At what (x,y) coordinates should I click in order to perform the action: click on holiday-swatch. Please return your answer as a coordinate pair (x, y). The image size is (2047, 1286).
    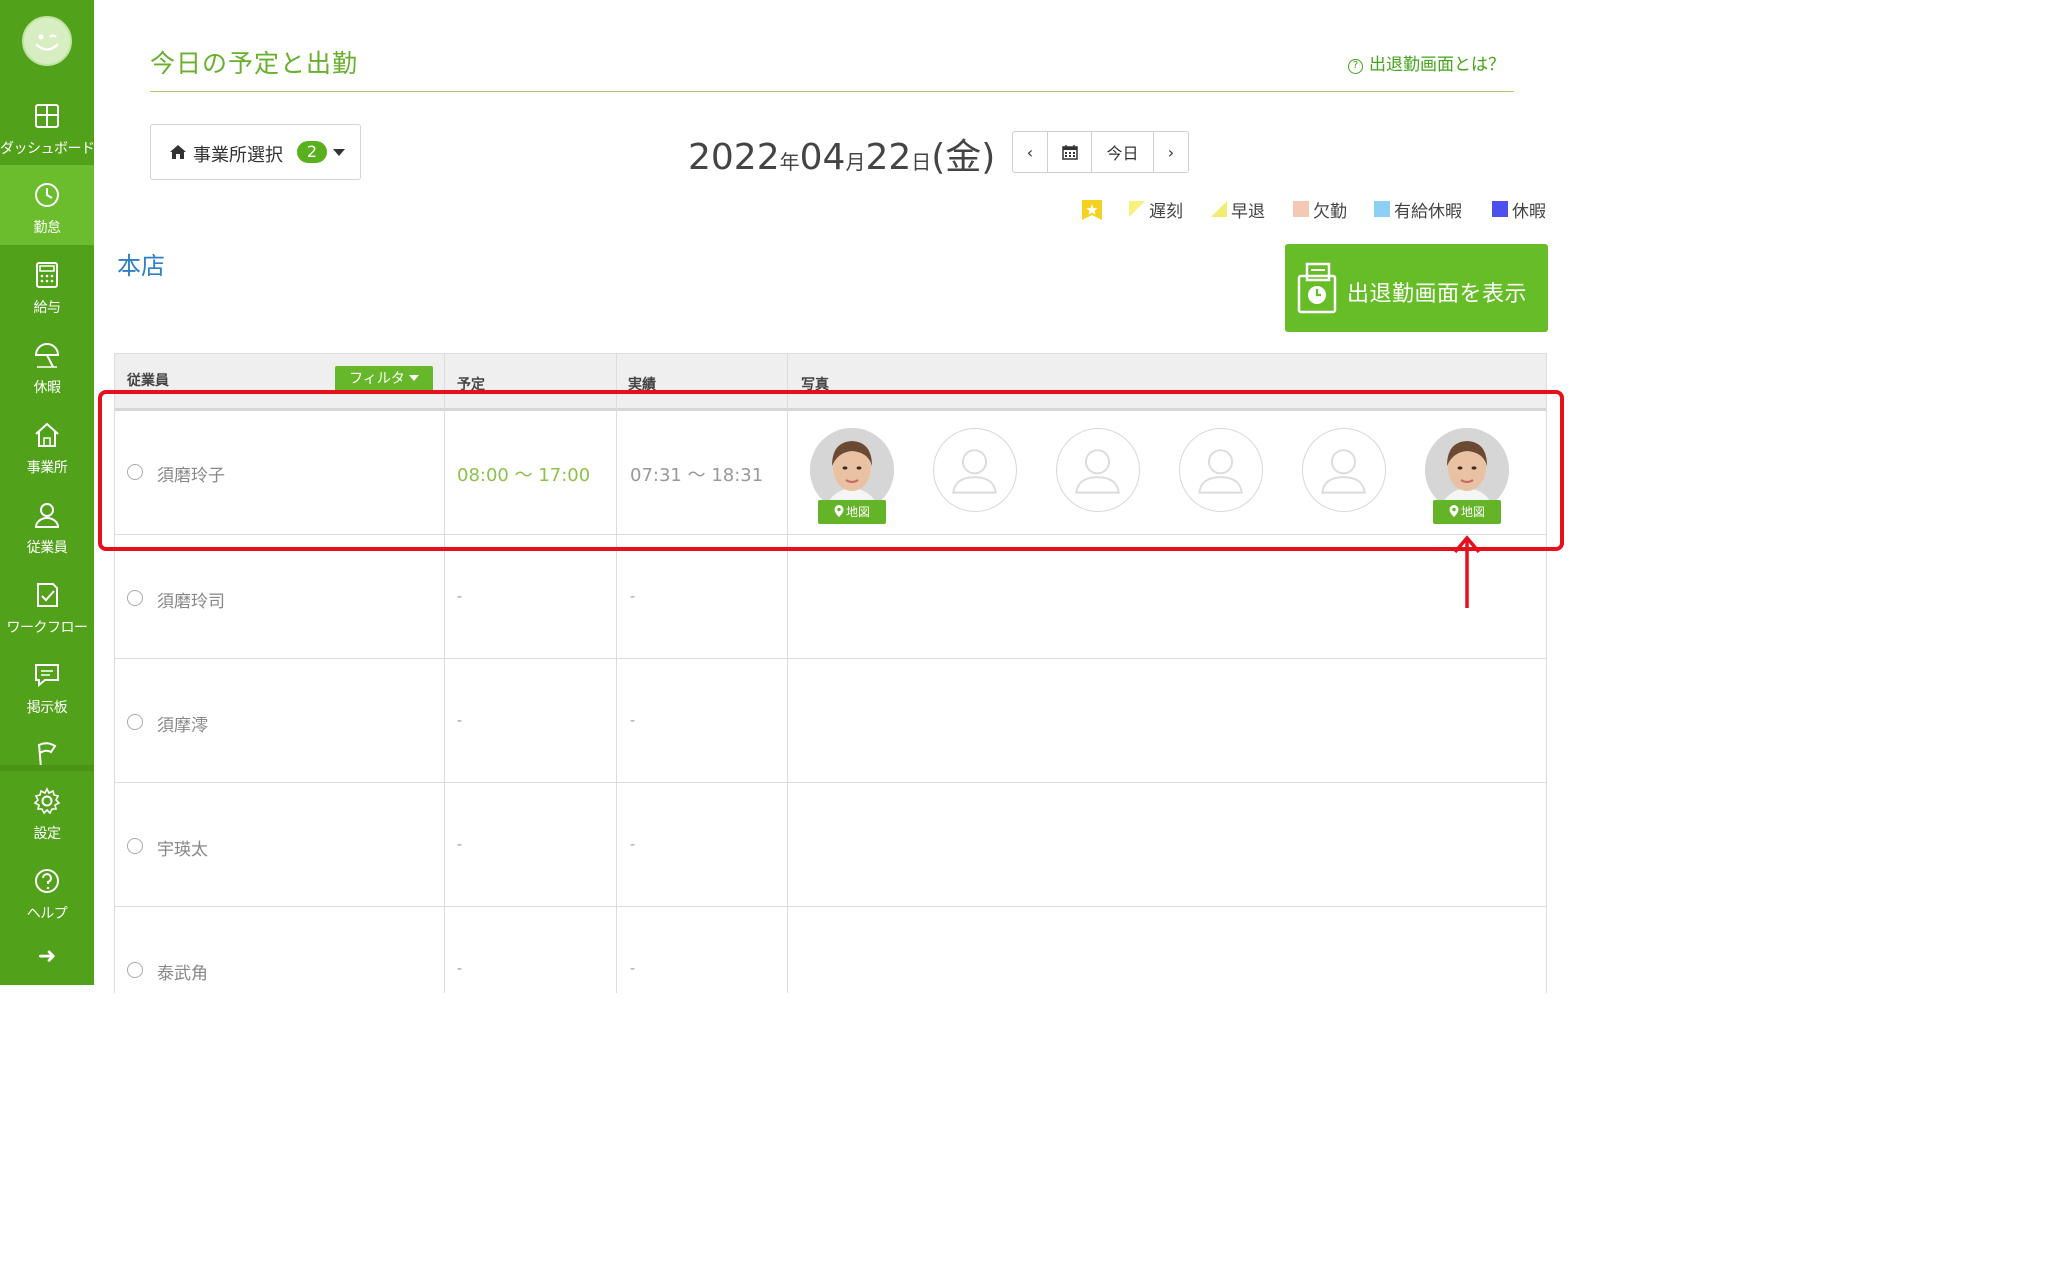
    Looking at the image, I should click on (1500, 209).